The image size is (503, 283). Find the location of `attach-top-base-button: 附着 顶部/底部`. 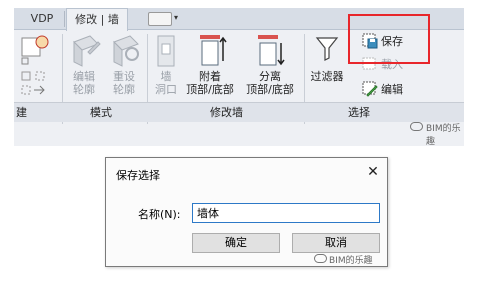

attach-top-base-button: 附着 顶部/底部 is located at coordinates (210, 83).